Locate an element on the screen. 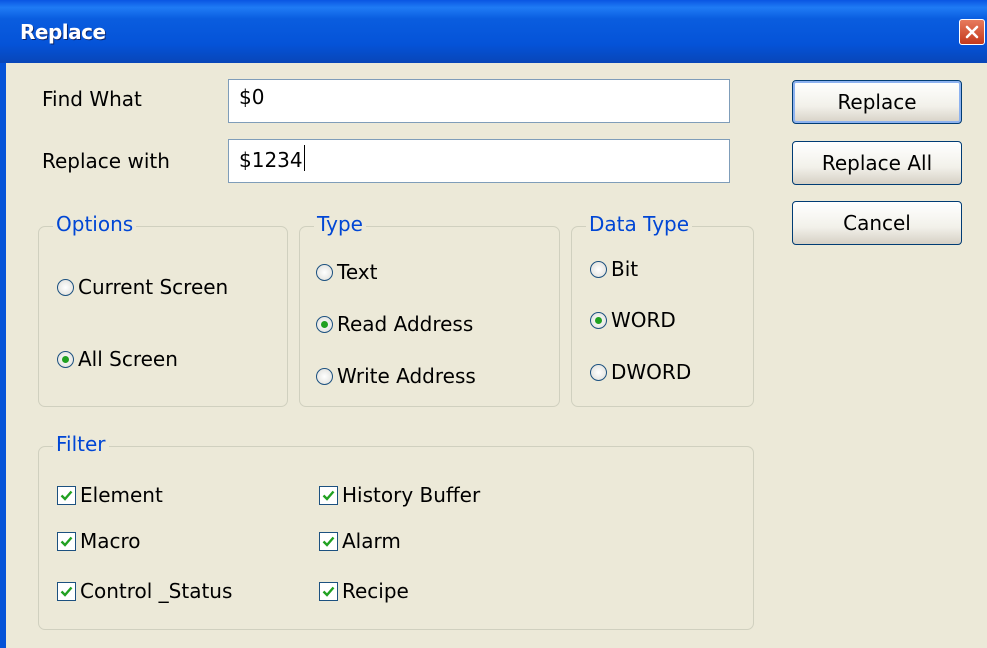 This screenshot has height=648, width=987. radio-text: Text is located at coordinates (346, 272).